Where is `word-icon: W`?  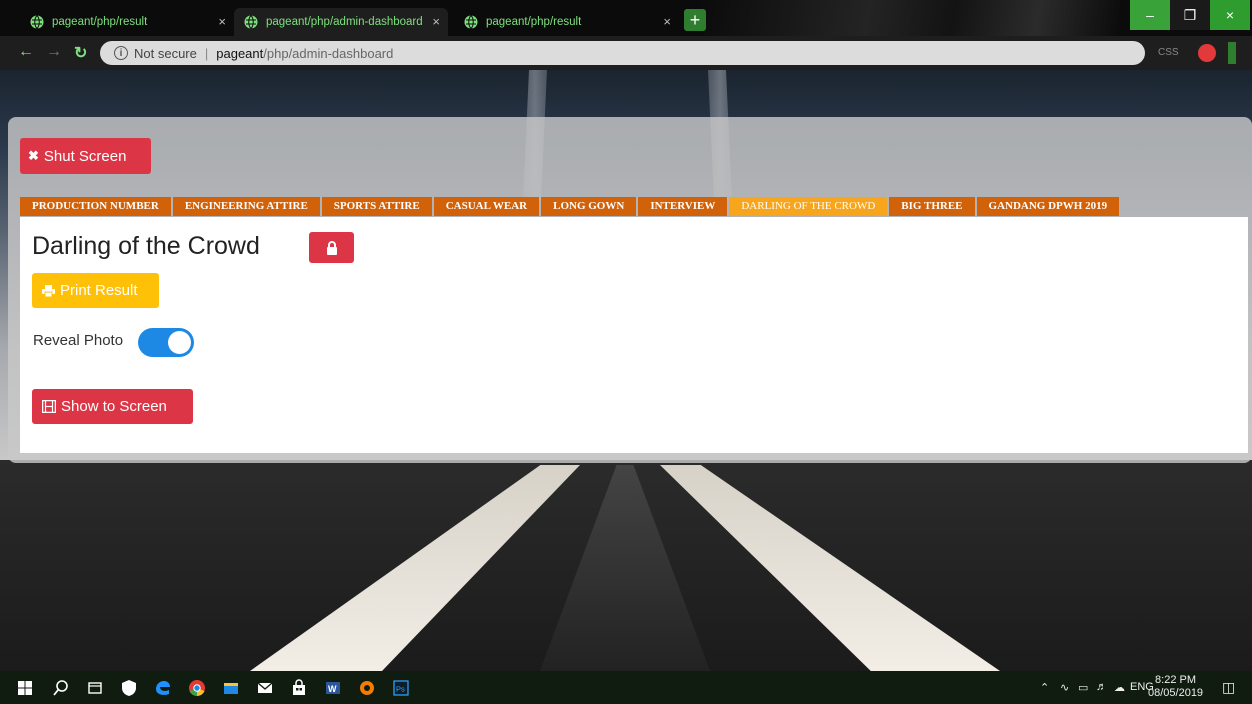
word-icon: W is located at coordinates (333, 688).